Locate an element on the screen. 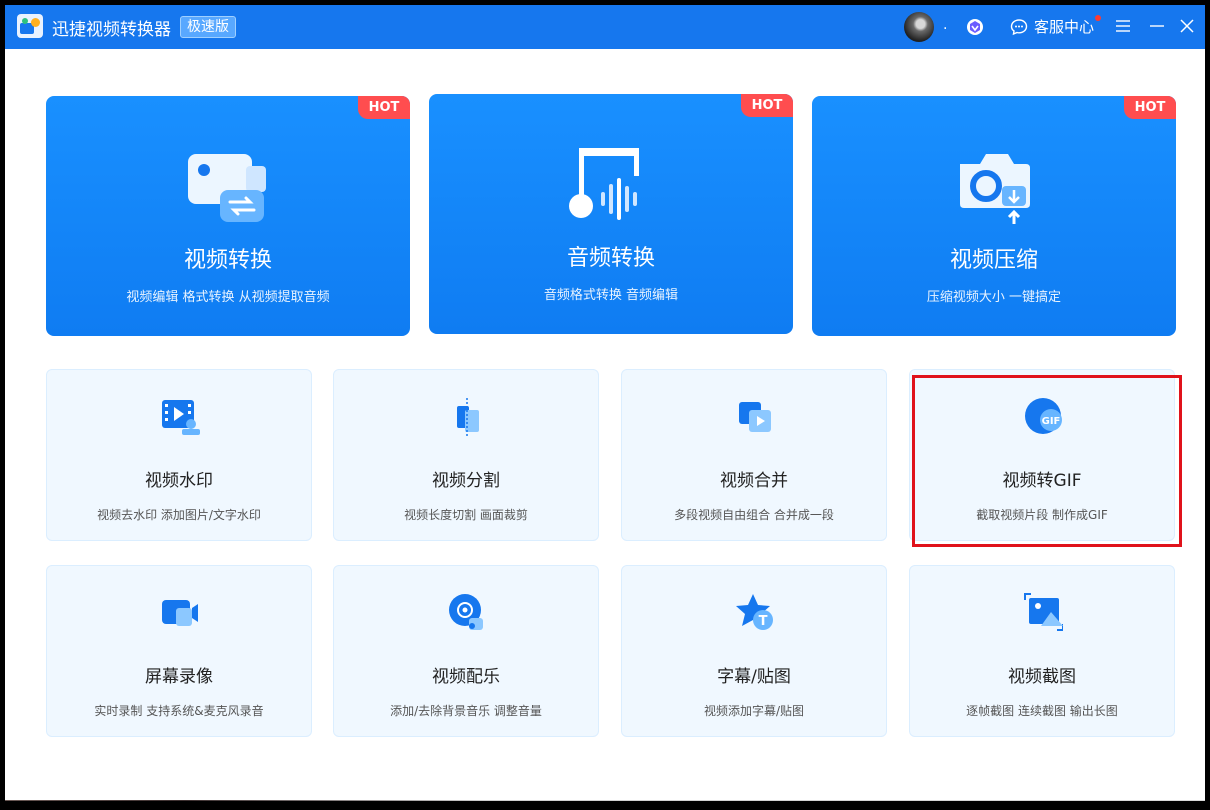 The width and height of the screenshot is (1210, 810). split-icon is located at coordinates (468, 417).